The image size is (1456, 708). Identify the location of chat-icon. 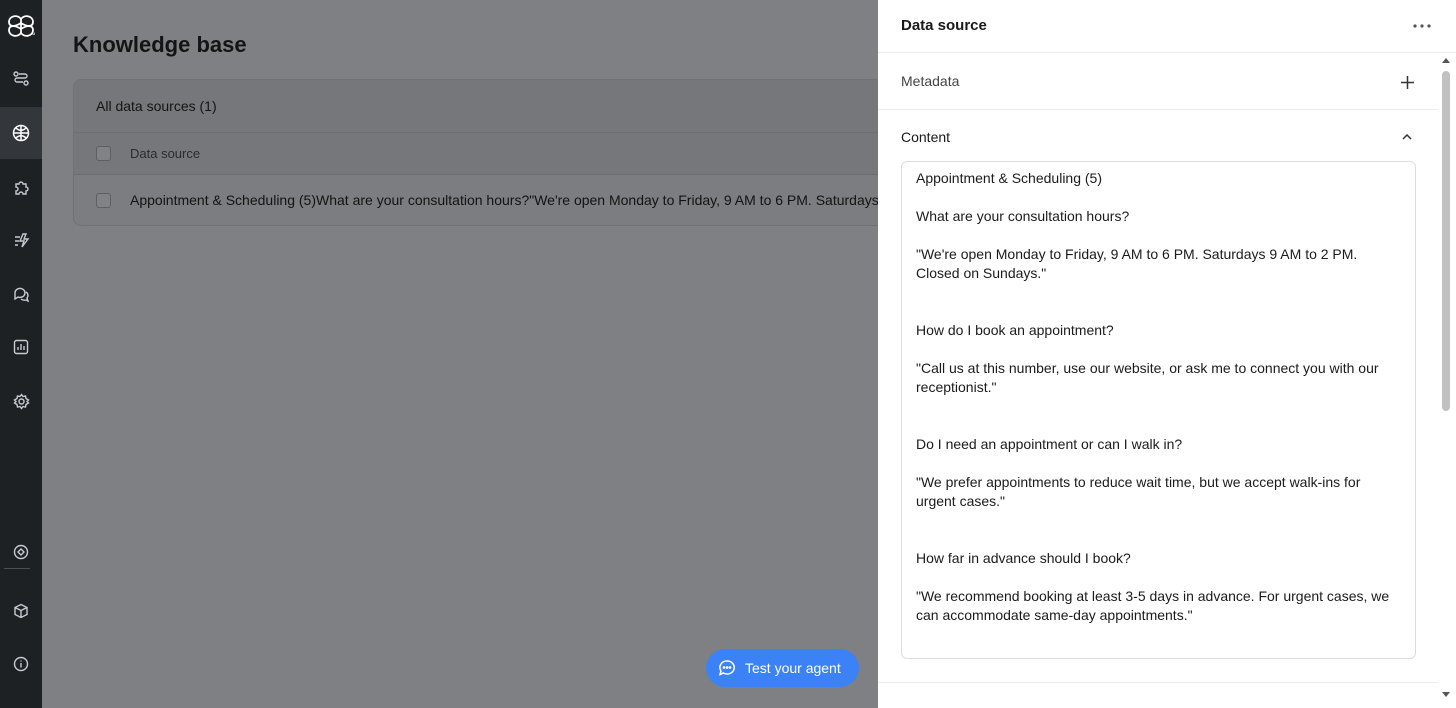
(21, 294).